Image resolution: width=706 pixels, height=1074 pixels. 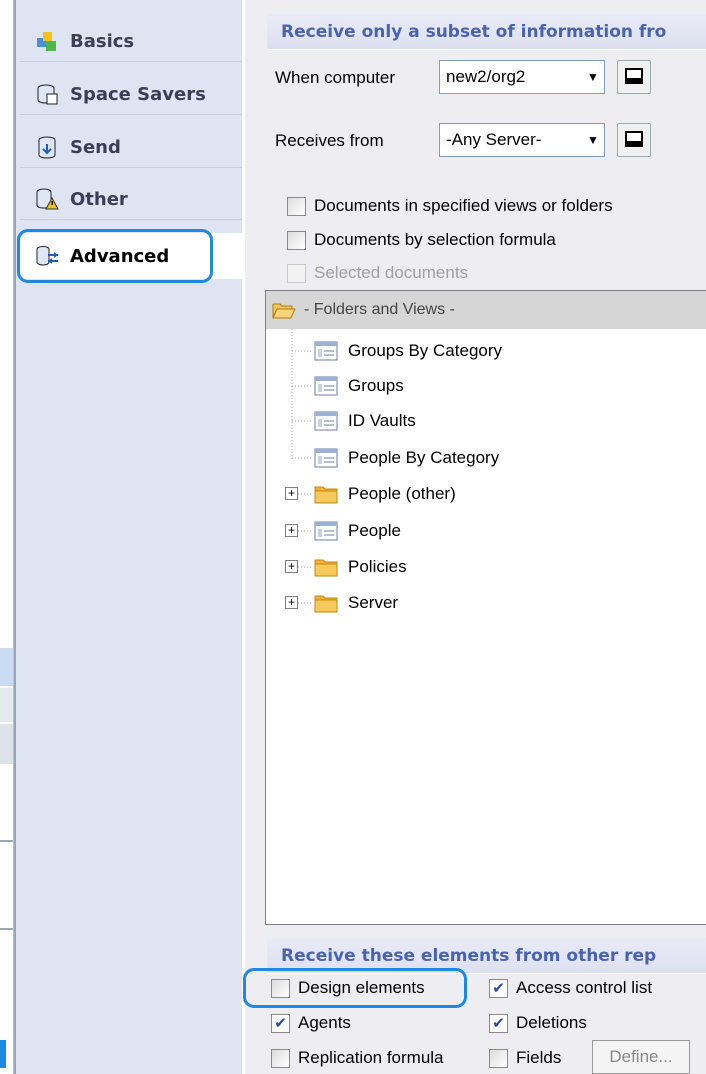 What do you see at coordinates (373, 602) in the screenshot?
I see `tree-item-label: Server` at bounding box center [373, 602].